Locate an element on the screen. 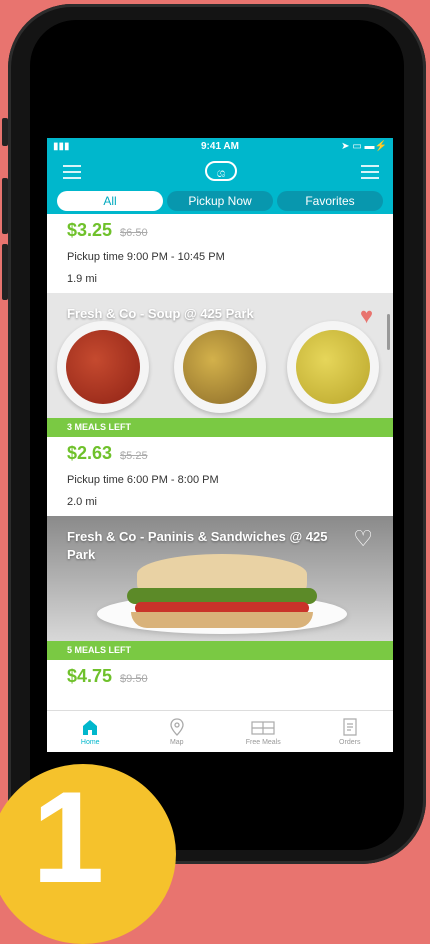  meals-left-banner: 5 MEALS LEFT is located at coordinates (220, 650).